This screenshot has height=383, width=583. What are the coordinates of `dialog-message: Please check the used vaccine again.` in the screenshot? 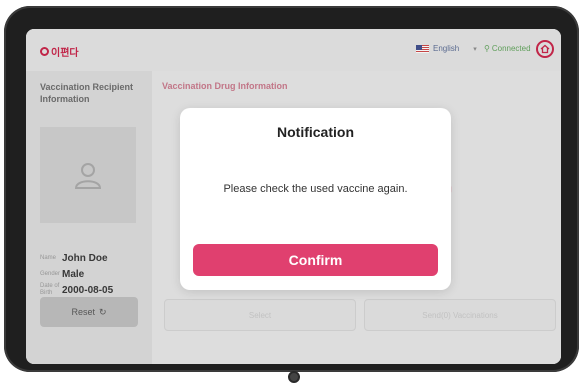 It's located at (315, 189).